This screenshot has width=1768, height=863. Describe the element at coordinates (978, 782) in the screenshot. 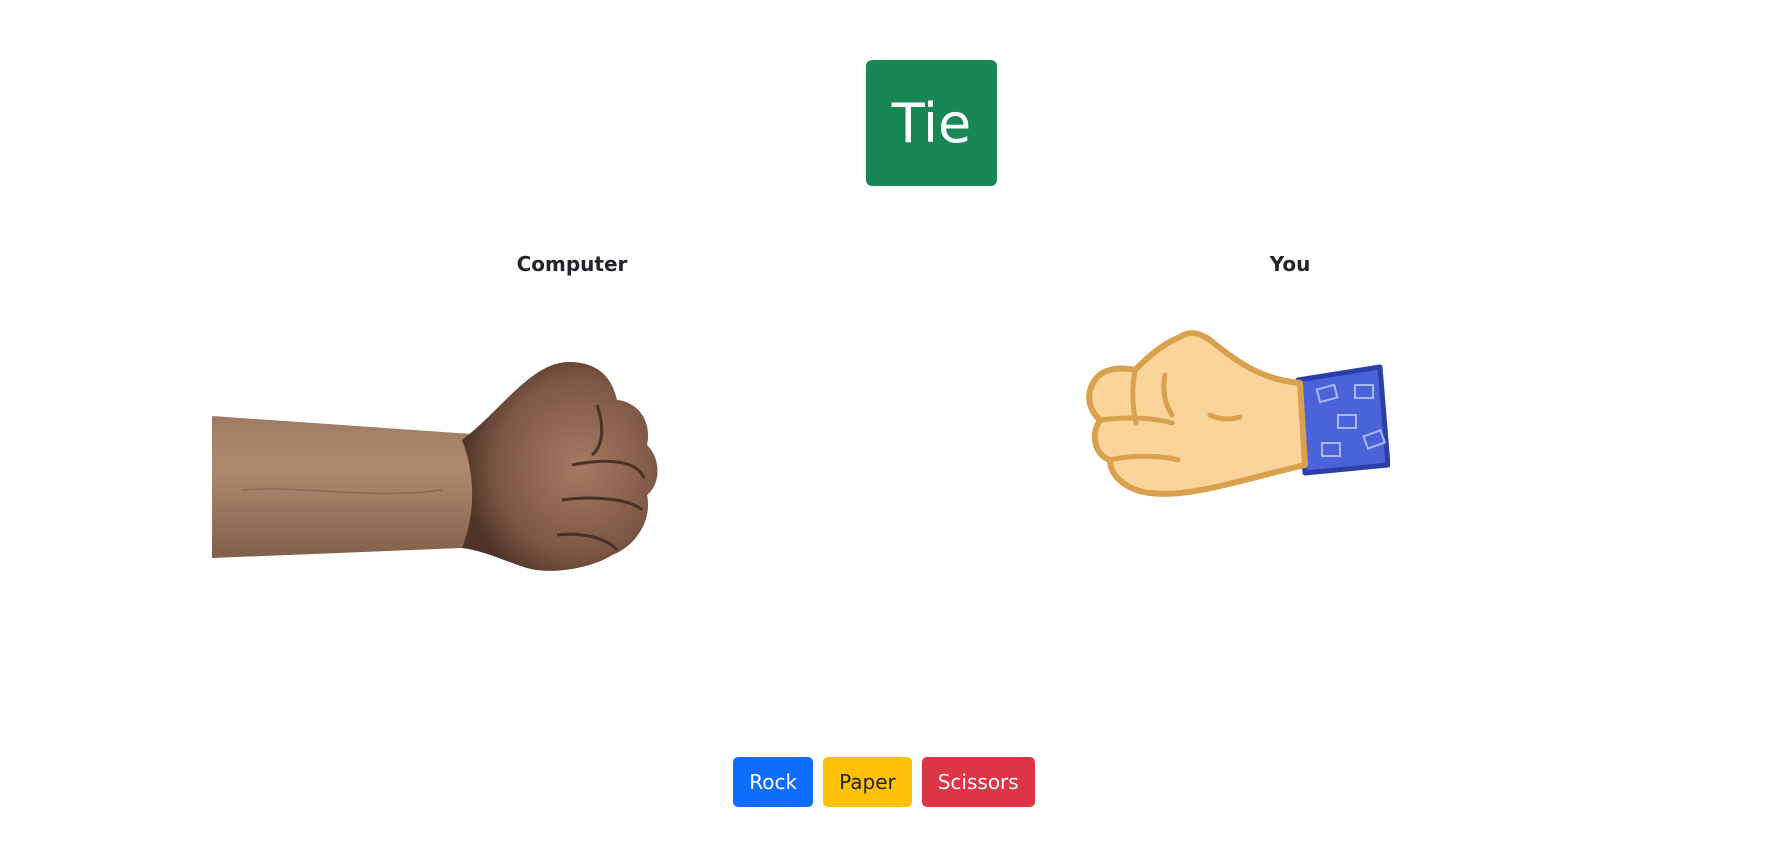

I see `scissors-button: Scissors` at that location.